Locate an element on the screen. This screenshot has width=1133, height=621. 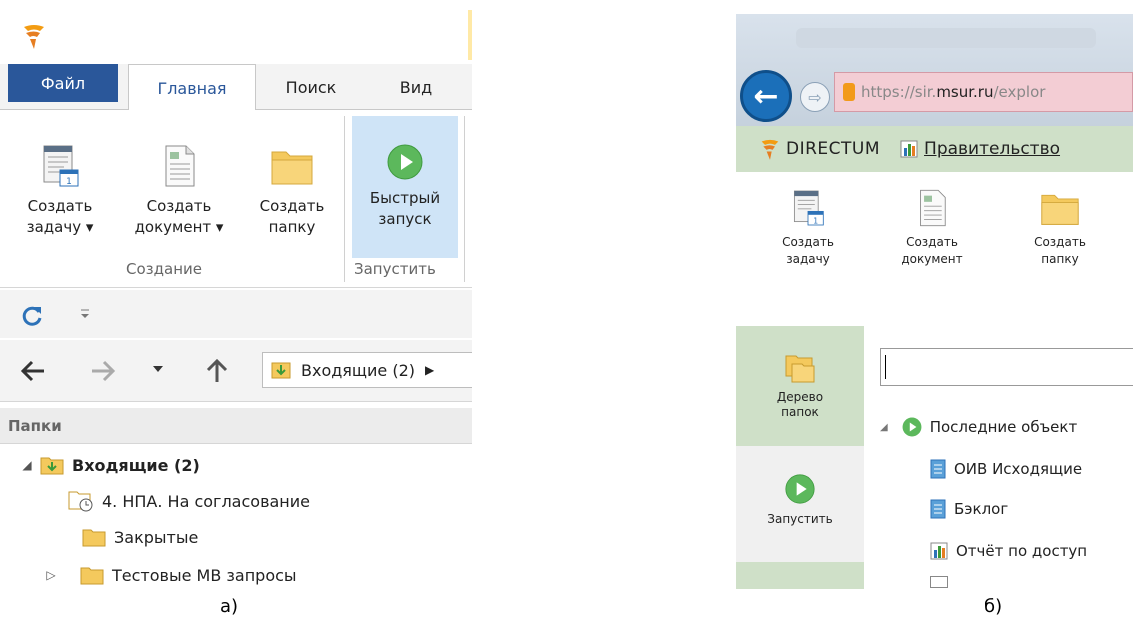
back-arrow-icon is located at coordinates (33, 371).